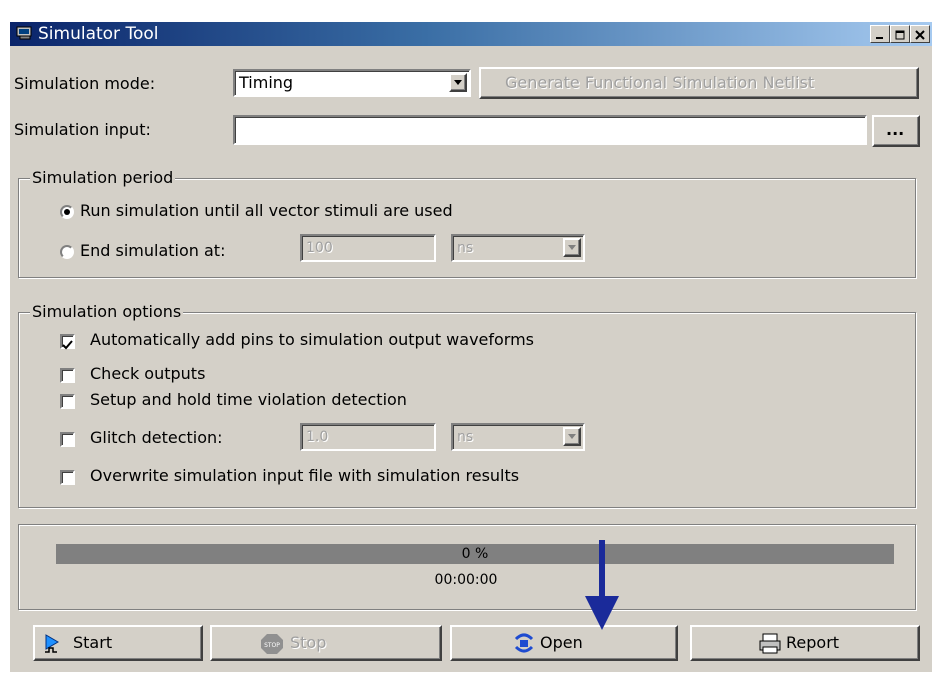  I want to click on simulator-app-icon, so click(25, 33).